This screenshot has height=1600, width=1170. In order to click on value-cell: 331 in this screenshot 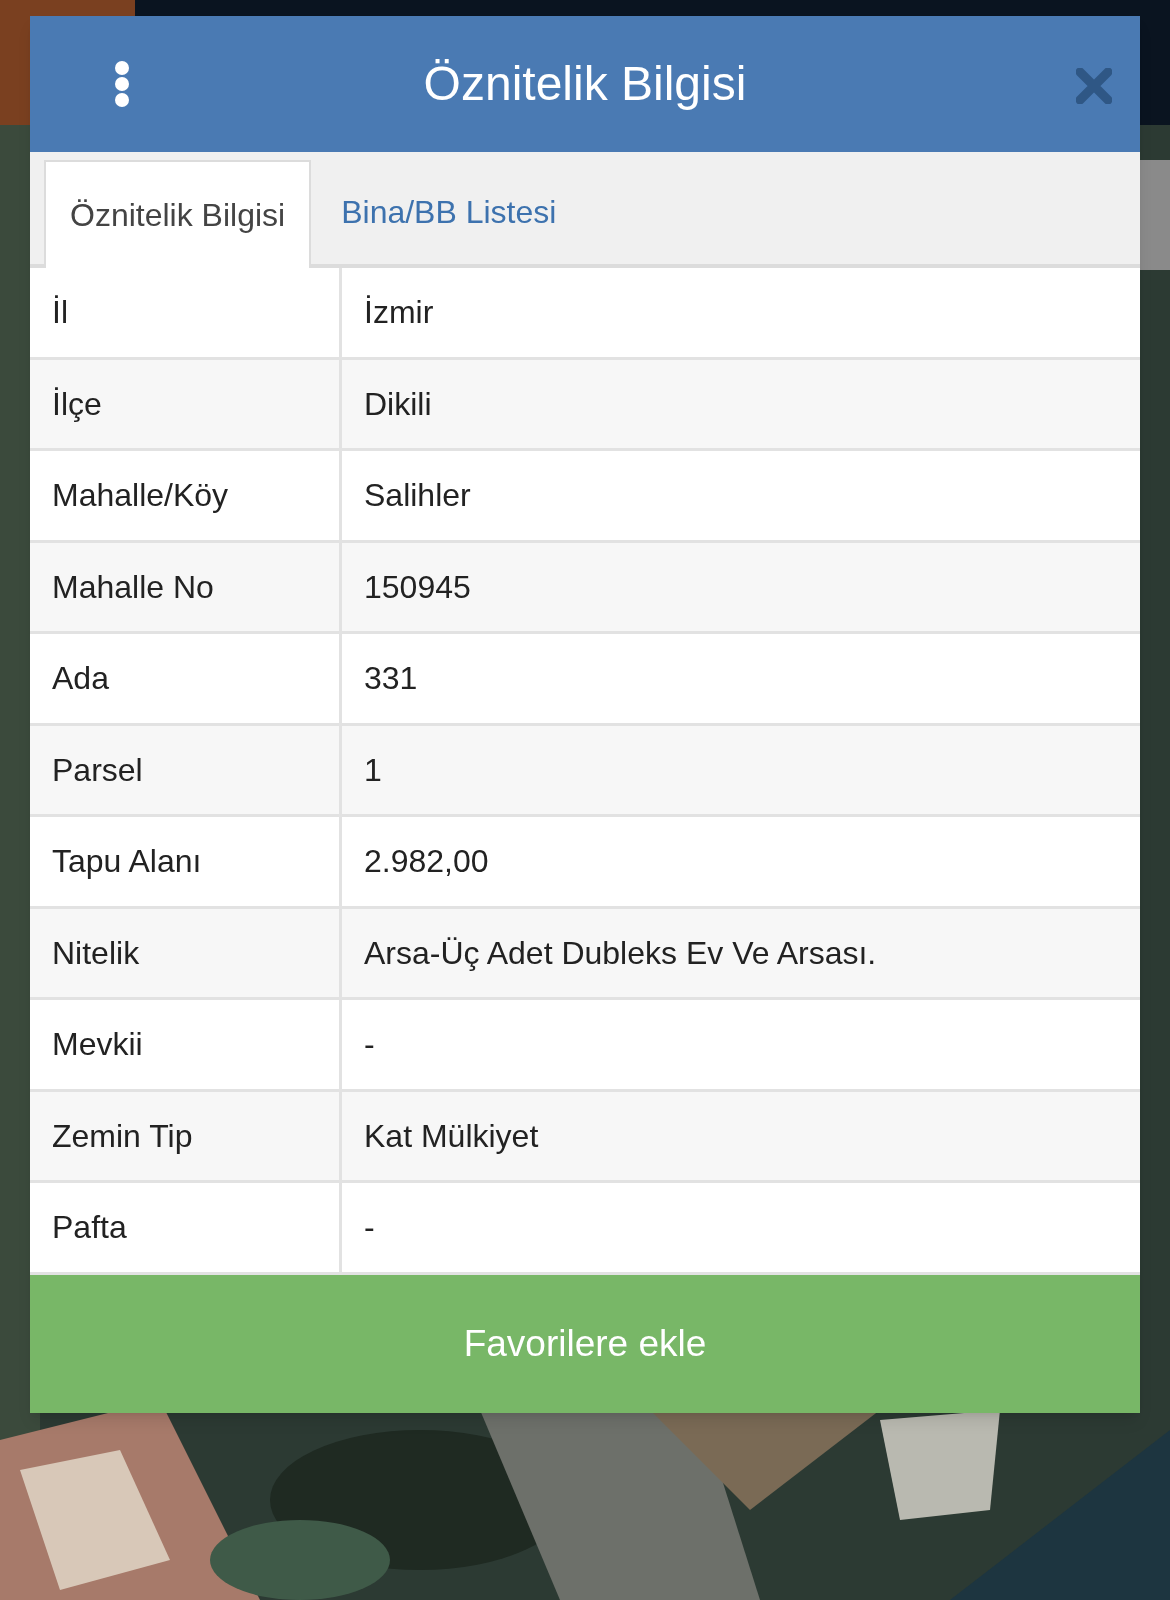, I will do `click(741, 678)`.